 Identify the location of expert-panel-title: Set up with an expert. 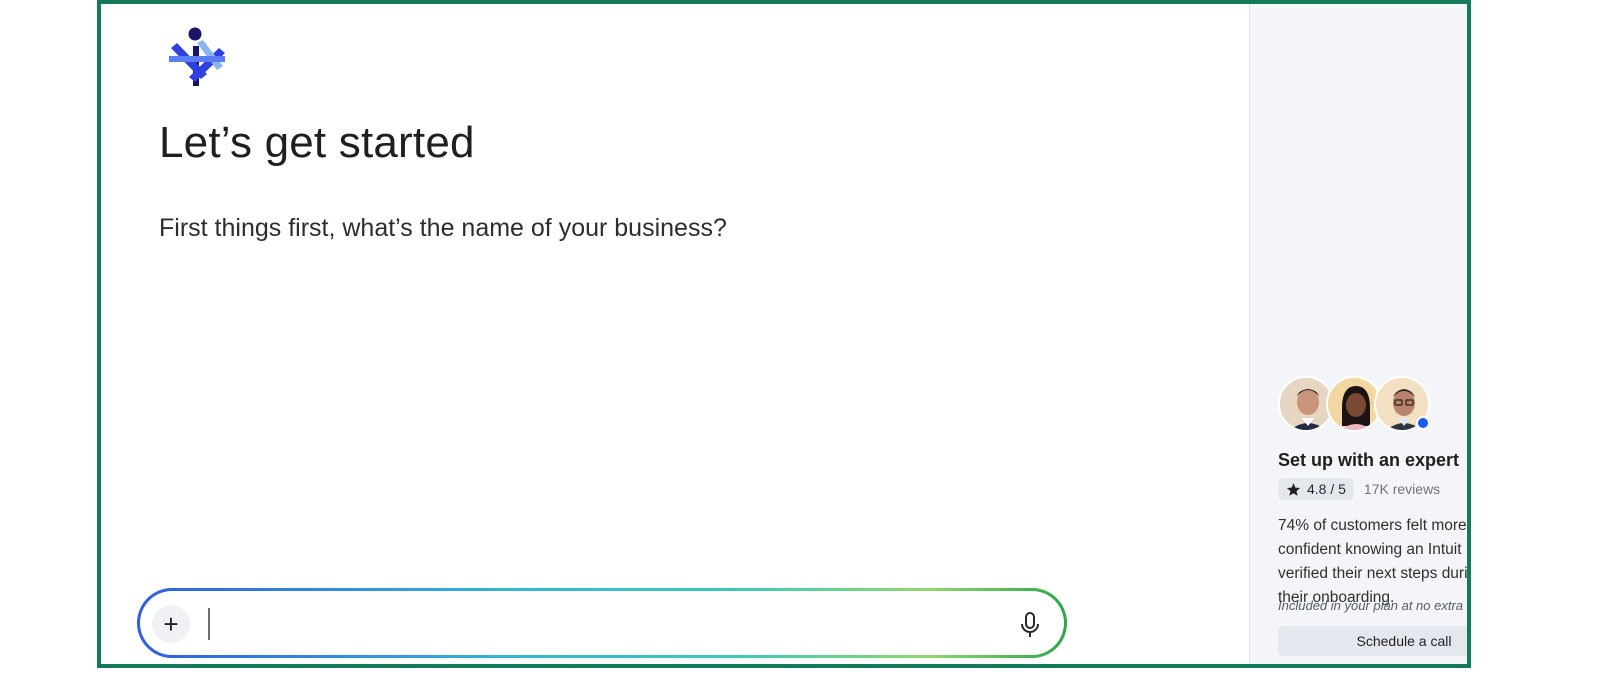
(1369, 460).